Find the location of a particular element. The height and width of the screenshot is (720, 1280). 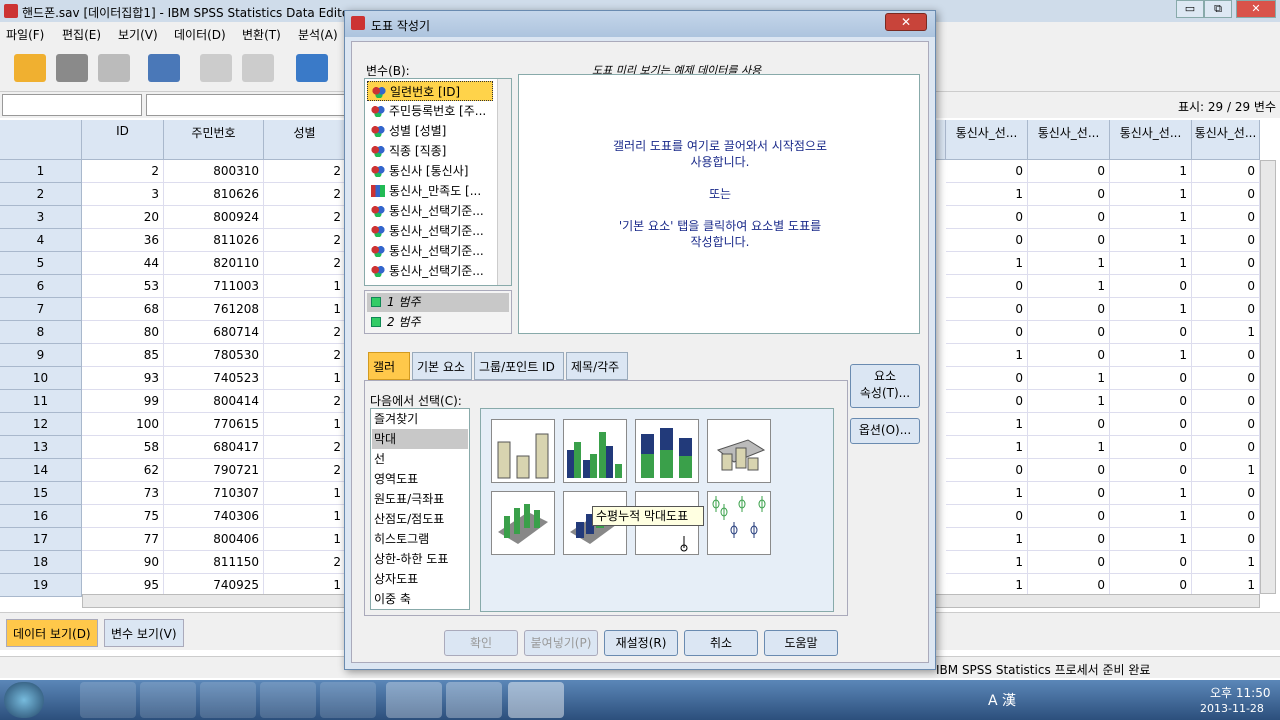

chart-type-item: 선 is located at coordinates (420, 459).